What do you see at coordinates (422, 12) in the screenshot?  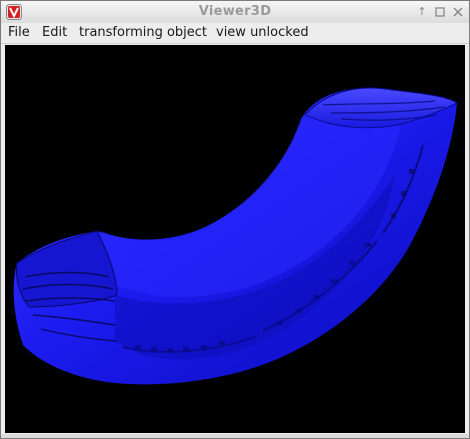 I see `pin-icon: ↑` at bounding box center [422, 12].